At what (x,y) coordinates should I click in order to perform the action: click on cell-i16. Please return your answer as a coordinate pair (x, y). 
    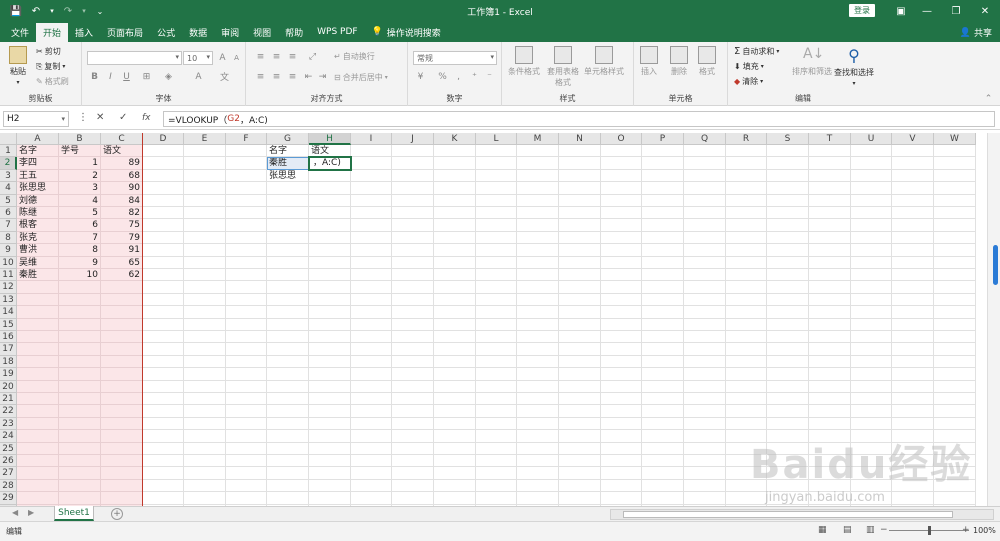
    Looking at the image, I should click on (371, 337).